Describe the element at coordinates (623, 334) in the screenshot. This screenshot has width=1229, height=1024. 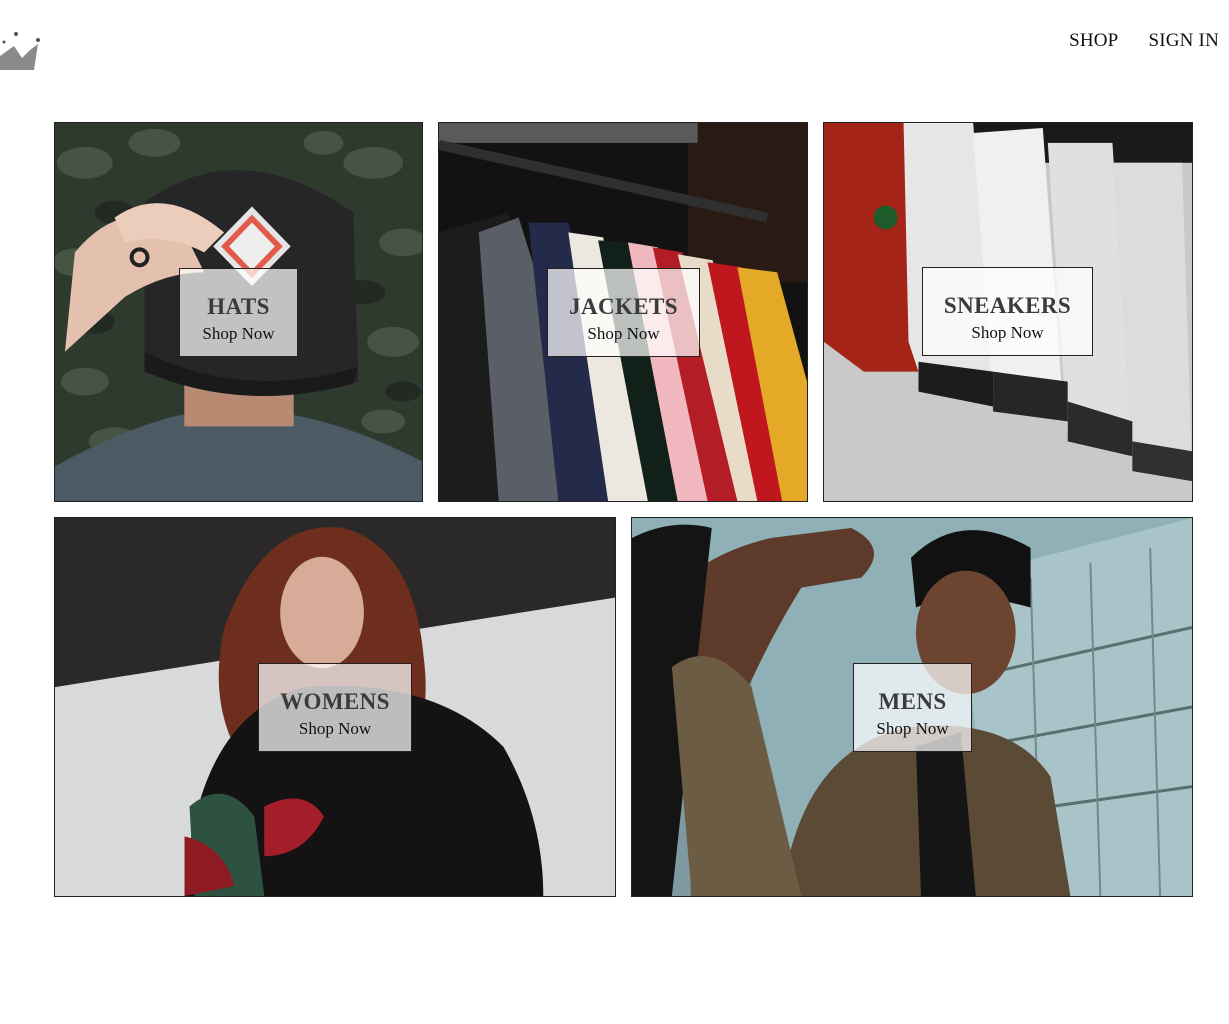
I see `jackets-shop-now: Shop Now` at that location.